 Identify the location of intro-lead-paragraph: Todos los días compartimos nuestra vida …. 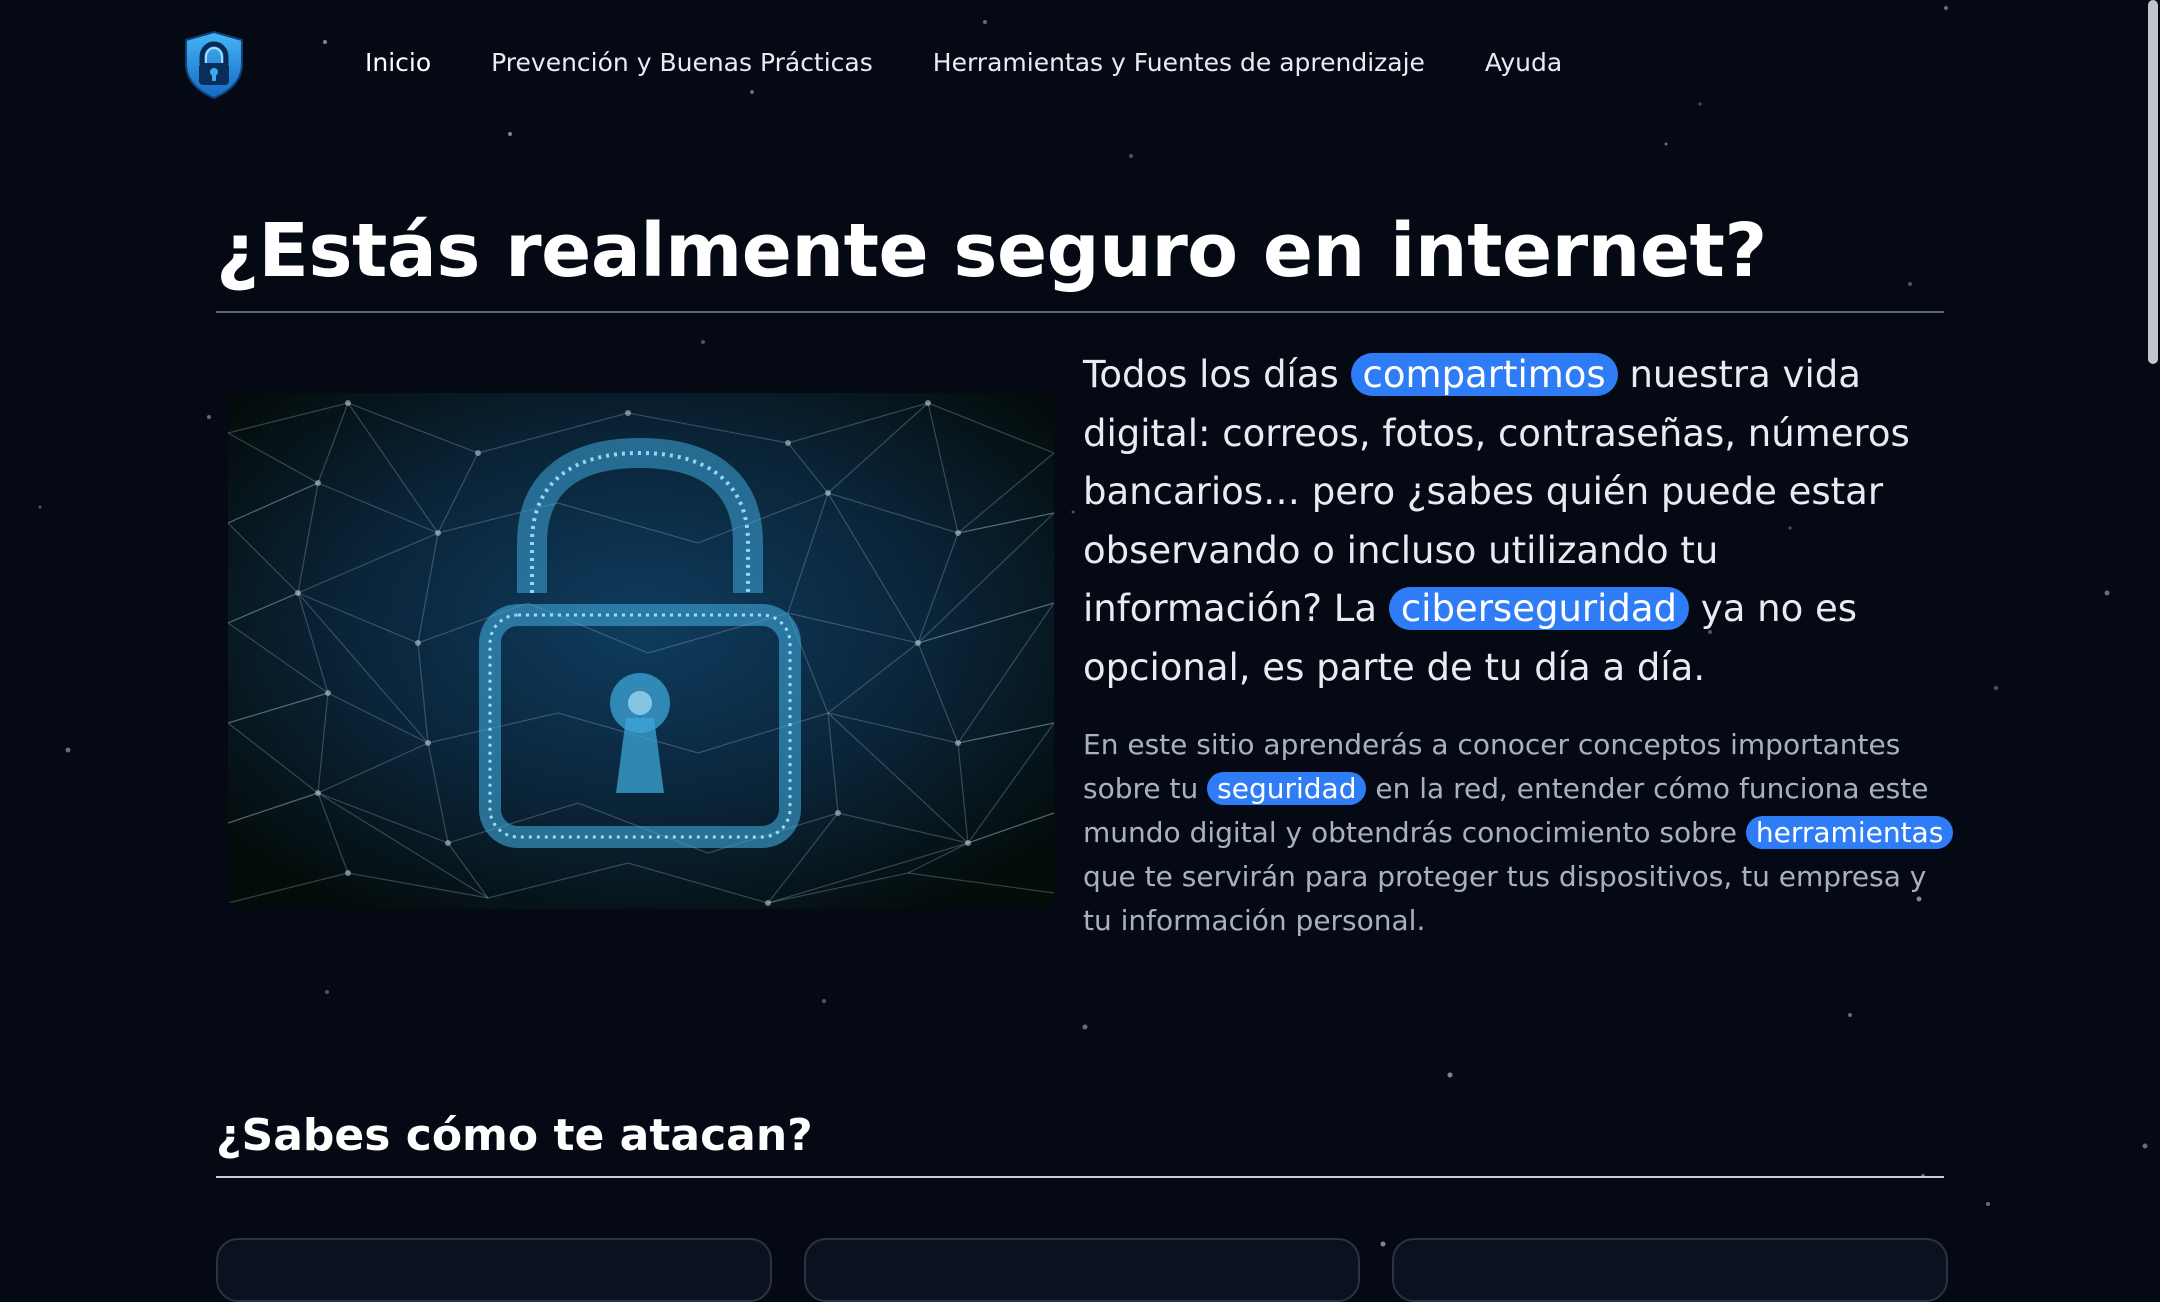
(1523, 521).